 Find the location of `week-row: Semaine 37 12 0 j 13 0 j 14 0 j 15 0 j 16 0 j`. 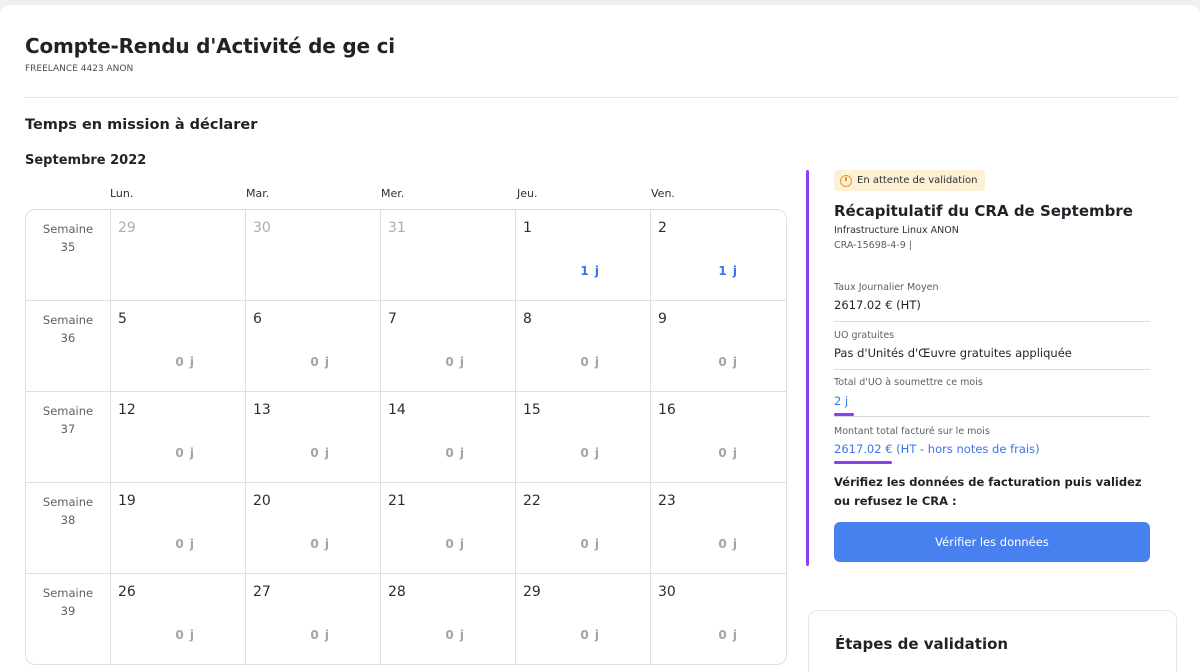

week-row: Semaine 37 12 0 j 13 0 j 14 0 j 15 0 j 16 0 j is located at coordinates (406, 437).